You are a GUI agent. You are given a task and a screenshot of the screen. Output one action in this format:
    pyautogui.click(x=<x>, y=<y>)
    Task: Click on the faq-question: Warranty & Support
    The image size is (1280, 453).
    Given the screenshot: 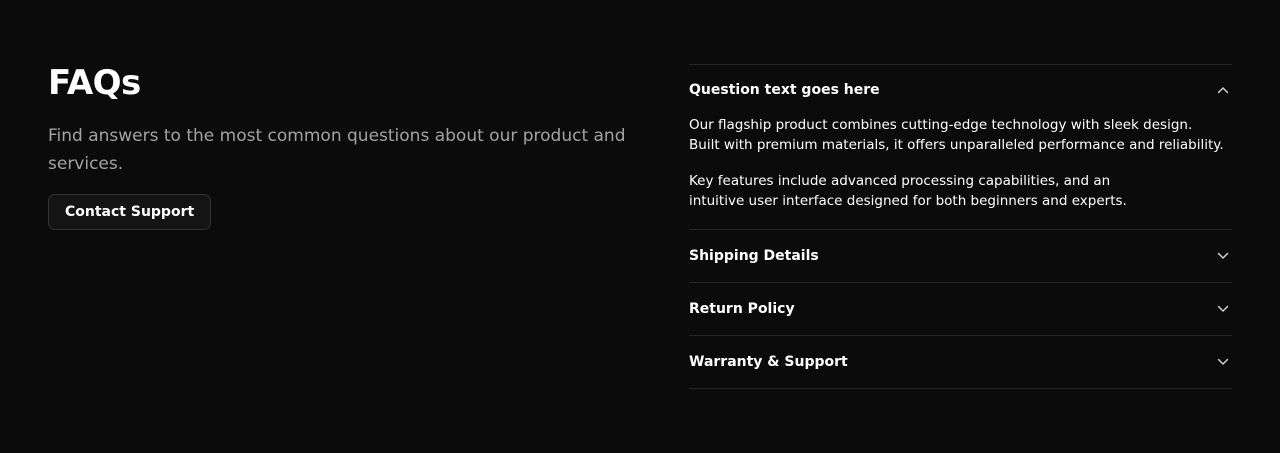 What is the action you would take?
    pyautogui.click(x=768, y=362)
    